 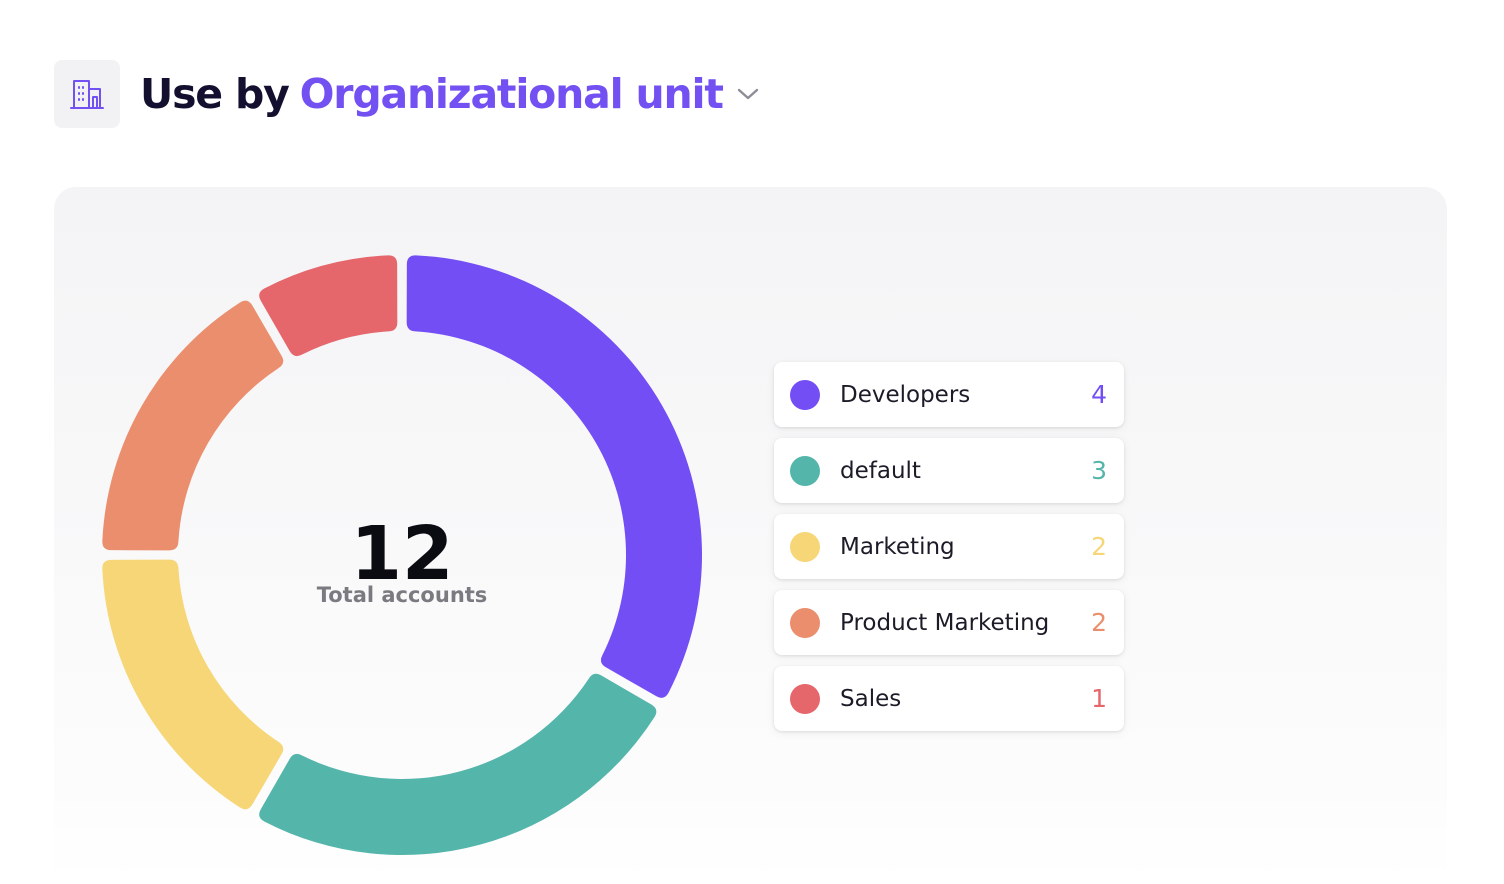 I want to click on section-header: Use by Organizational unit, so click(x=406, y=94).